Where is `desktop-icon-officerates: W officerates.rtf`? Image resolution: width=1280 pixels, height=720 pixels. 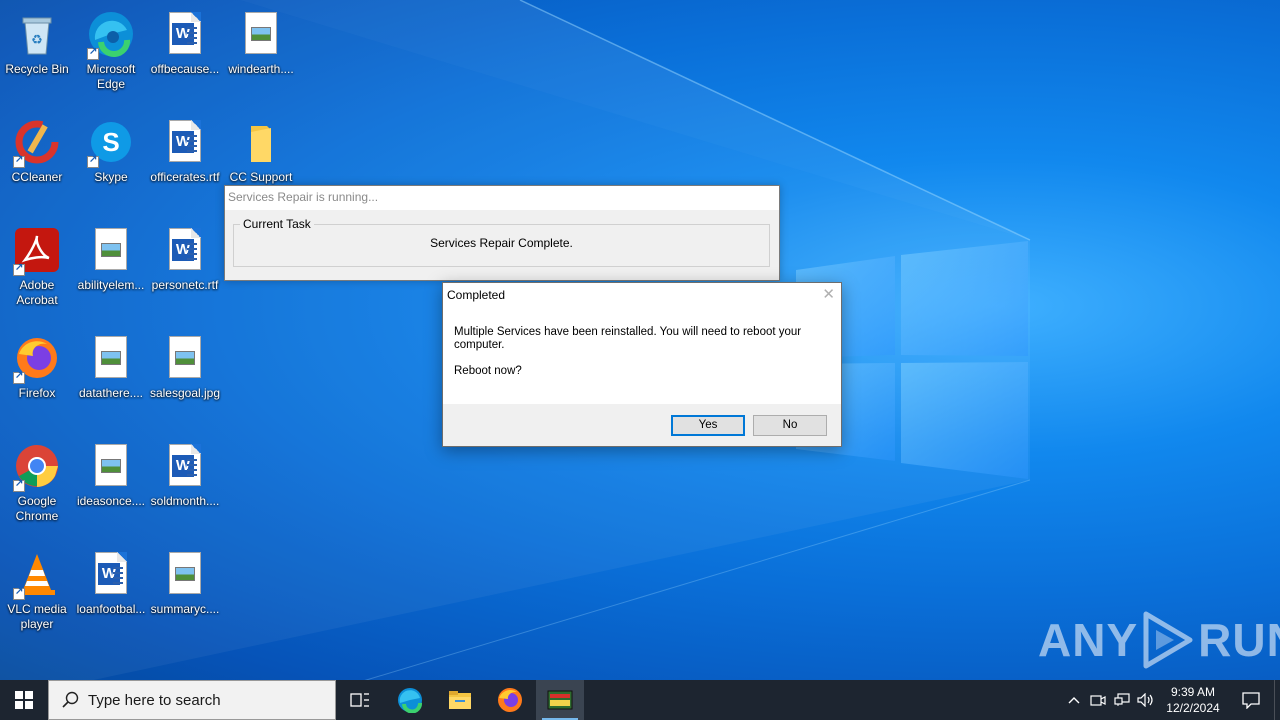 desktop-icon-officerates: W officerates.rtf is located at coordinates (185, 148).